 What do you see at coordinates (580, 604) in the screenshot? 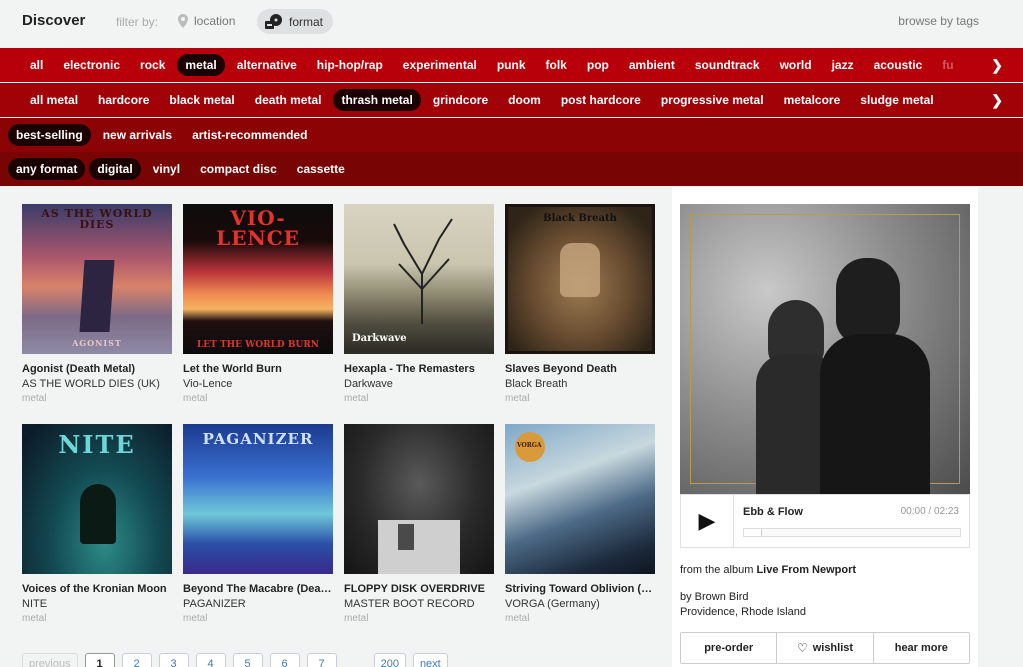
I see `album-artist: VORGA (Germany)` at bounding box center [580, 604].